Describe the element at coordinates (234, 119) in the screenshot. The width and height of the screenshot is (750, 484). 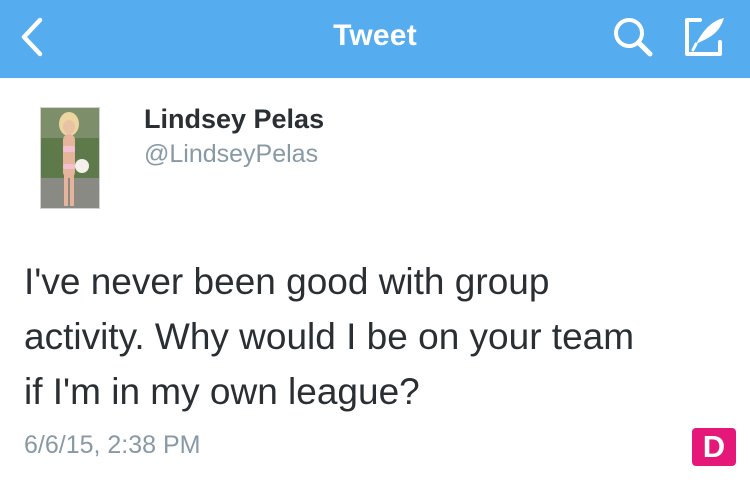
I see `author-name: Lindsey Pelas` at that location.